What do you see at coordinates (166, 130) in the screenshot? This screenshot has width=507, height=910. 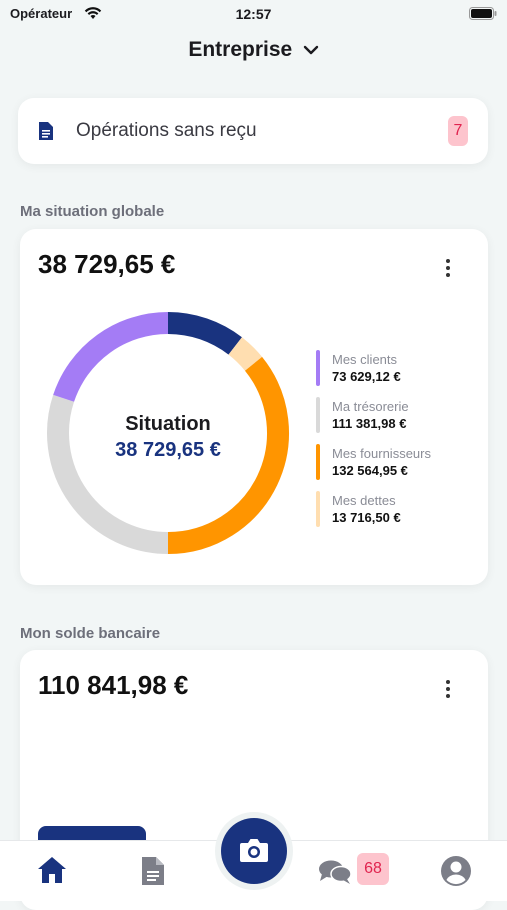 I see `operations-label: Opérations sans reçu` at bounding box center [166, 130].